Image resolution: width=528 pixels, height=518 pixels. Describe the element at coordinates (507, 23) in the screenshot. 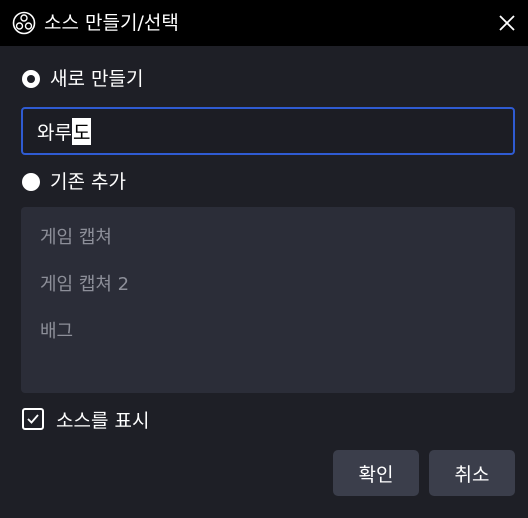

I see `close-icon` at that location.